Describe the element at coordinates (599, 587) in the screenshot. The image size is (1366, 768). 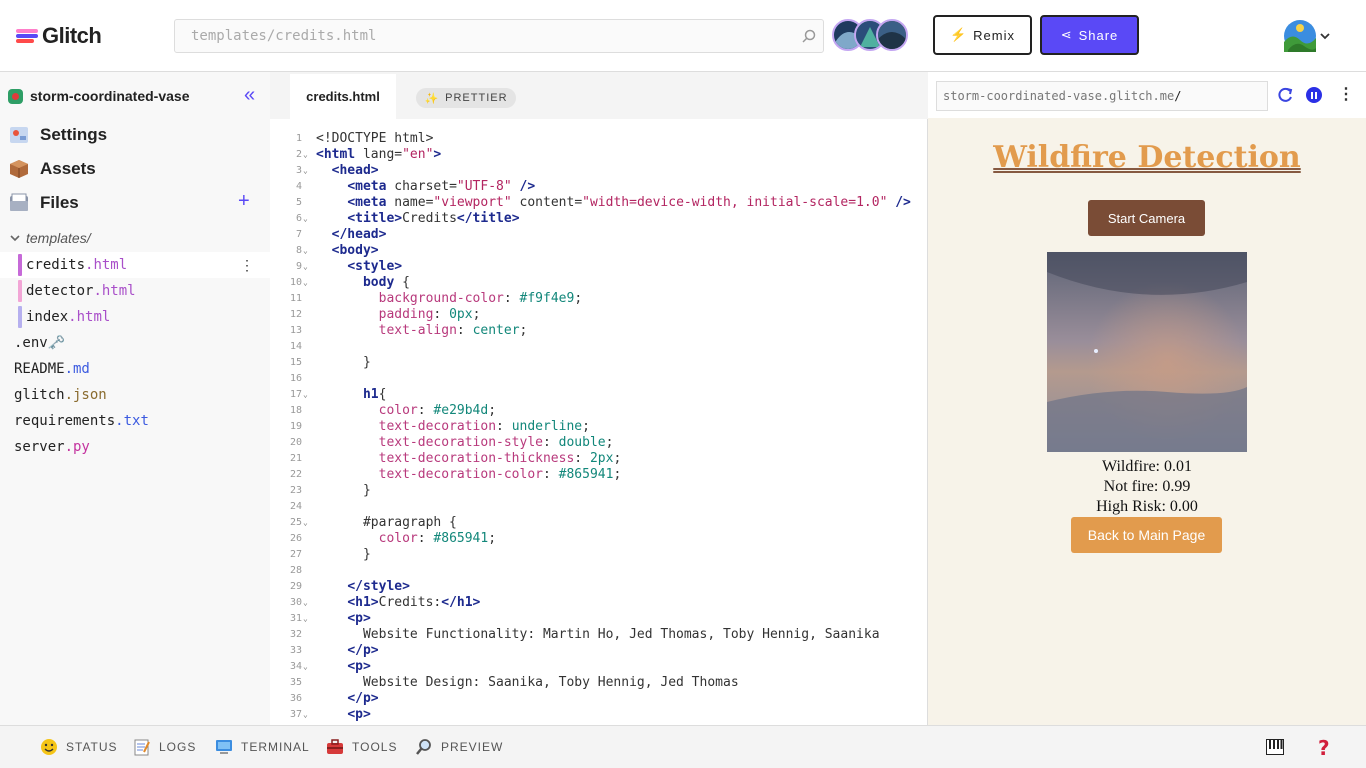
I see `code-line: 29 </style>` at that location.